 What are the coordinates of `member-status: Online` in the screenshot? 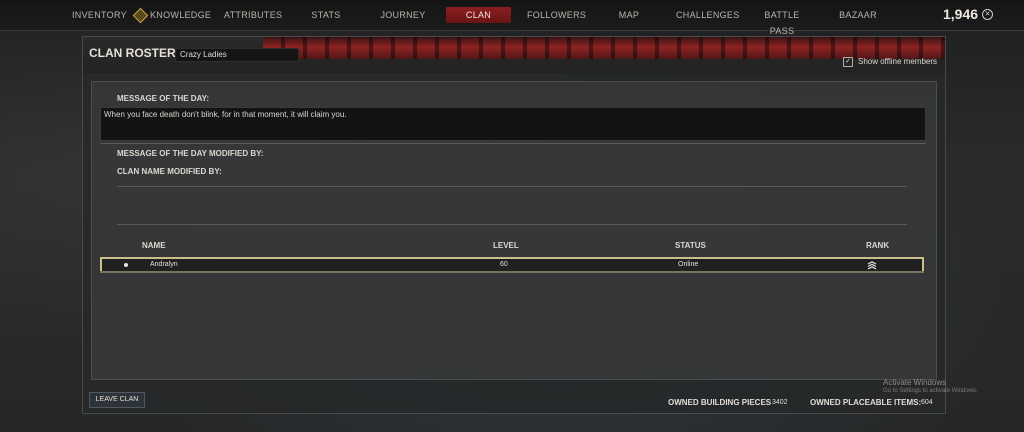 It's located at (688, 264).